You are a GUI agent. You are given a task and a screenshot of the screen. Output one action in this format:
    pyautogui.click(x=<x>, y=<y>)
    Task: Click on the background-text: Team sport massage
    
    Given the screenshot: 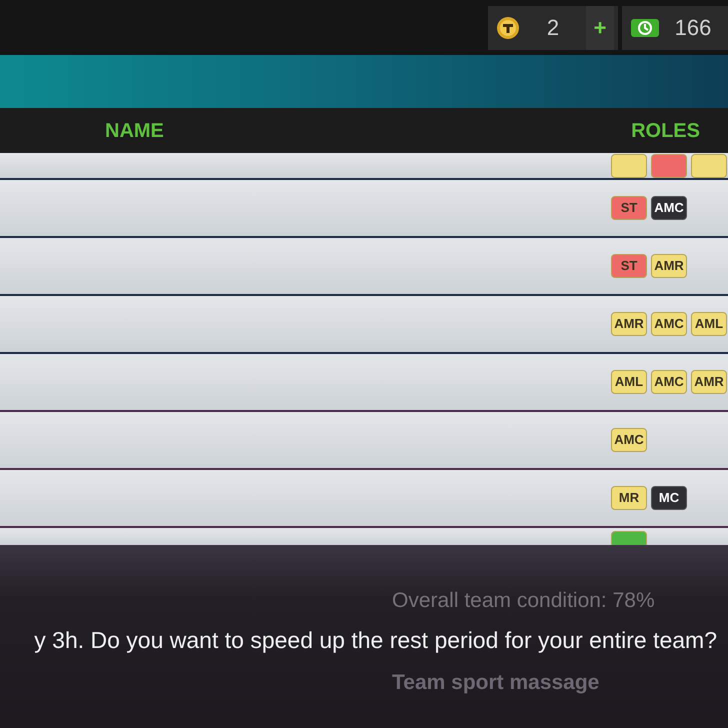 What is the action you would take?
    pyautogui.click(x=496, y=683)
    